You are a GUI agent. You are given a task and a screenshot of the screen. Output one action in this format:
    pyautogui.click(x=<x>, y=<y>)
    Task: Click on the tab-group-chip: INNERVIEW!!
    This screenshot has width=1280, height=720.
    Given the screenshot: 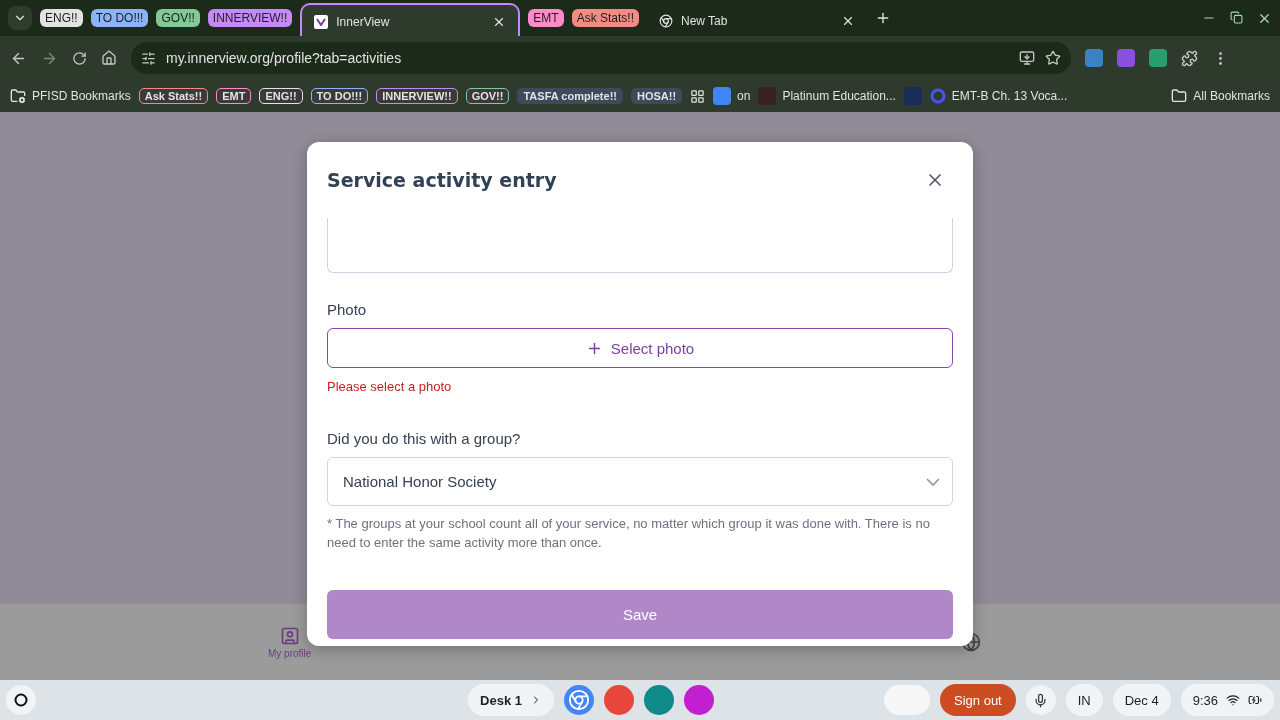 What is the action you would take?
    pyautogui.click(x=250, y=18)
    